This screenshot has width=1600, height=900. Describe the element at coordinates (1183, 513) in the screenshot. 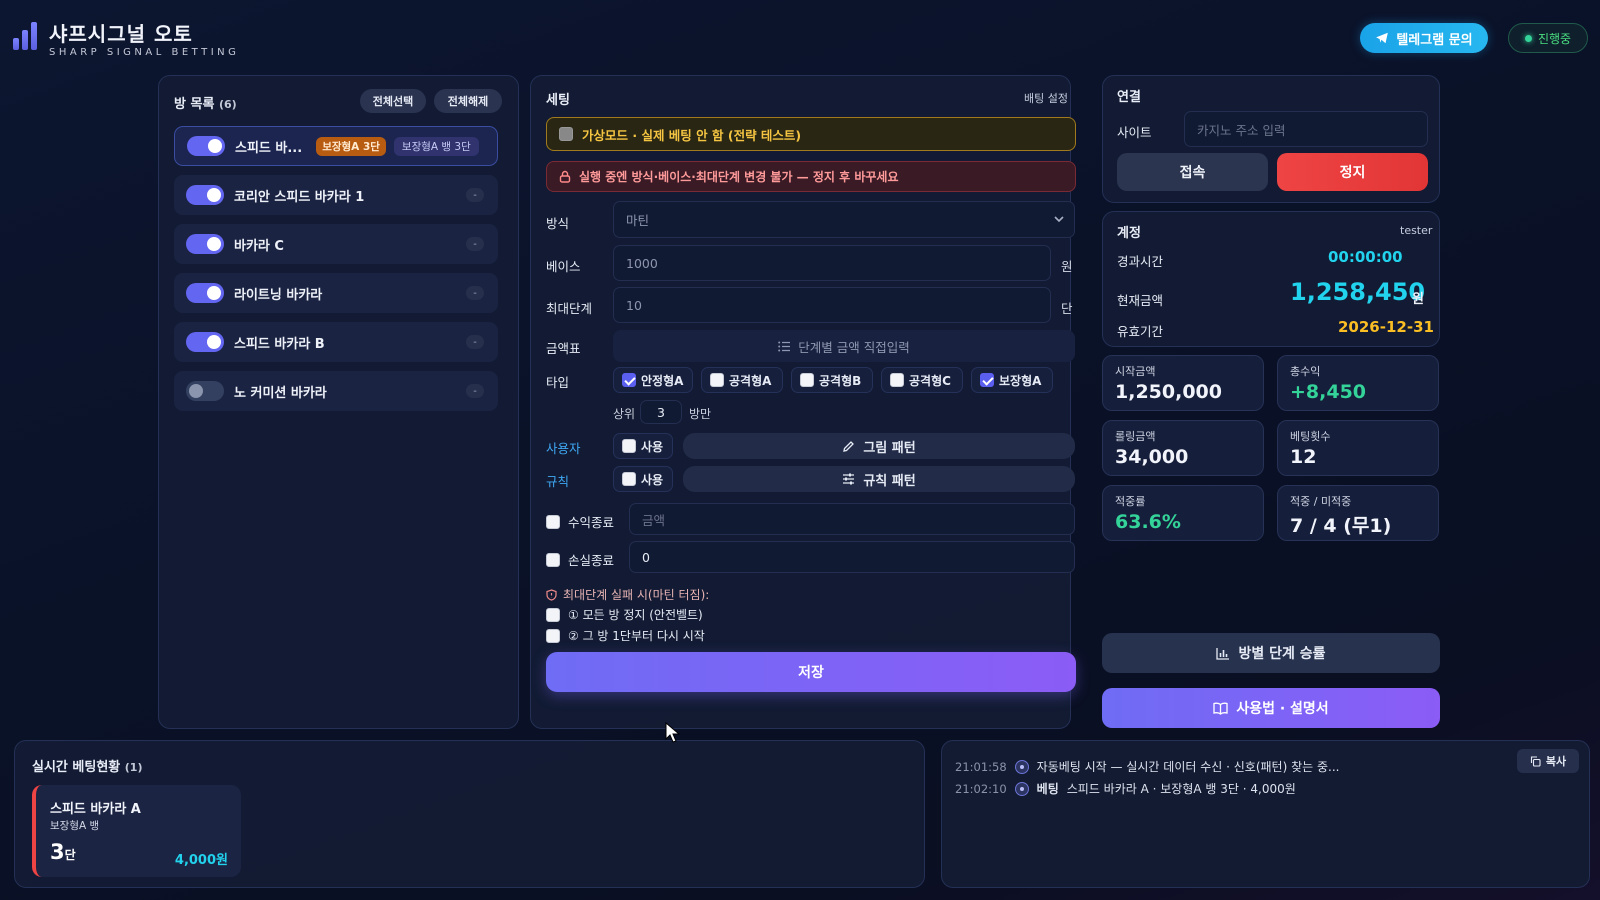

I see `stat-hit-rate: 적중률 63.6%` at that location.